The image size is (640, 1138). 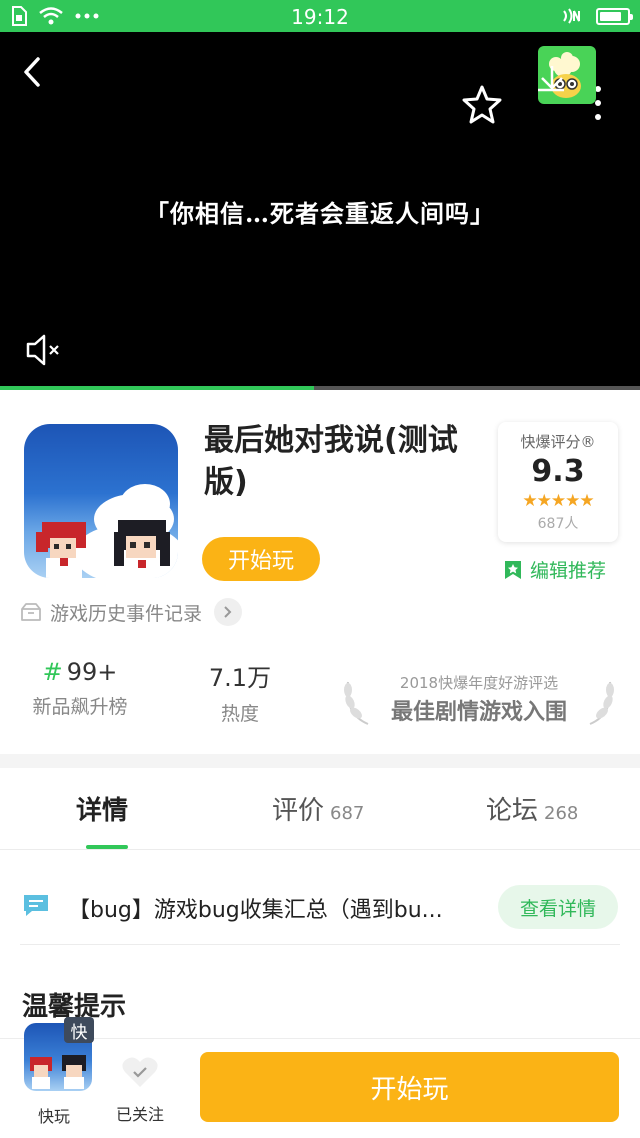 What do you see at coordinates (140, 1090) in the screenshot?
I see `follow-button: 已关注` at bounding box center [140, 1090].